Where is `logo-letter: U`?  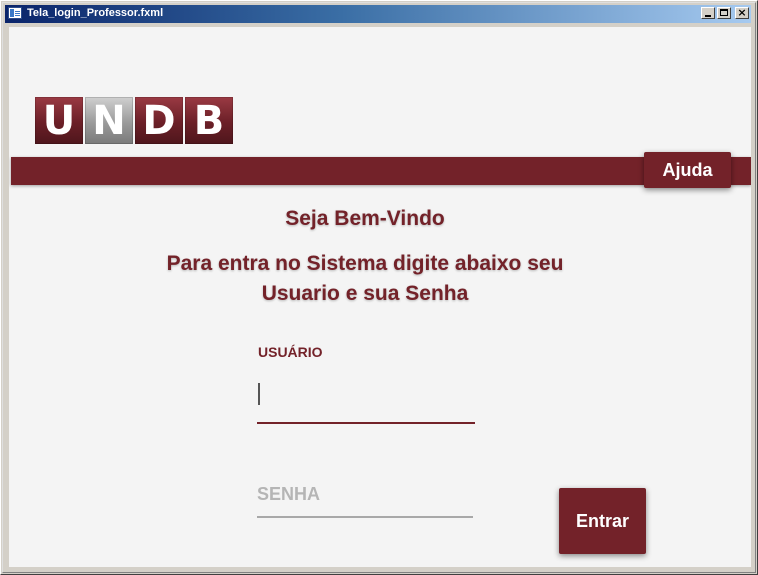
logo-letter: U is located at coordinates (59, 120).